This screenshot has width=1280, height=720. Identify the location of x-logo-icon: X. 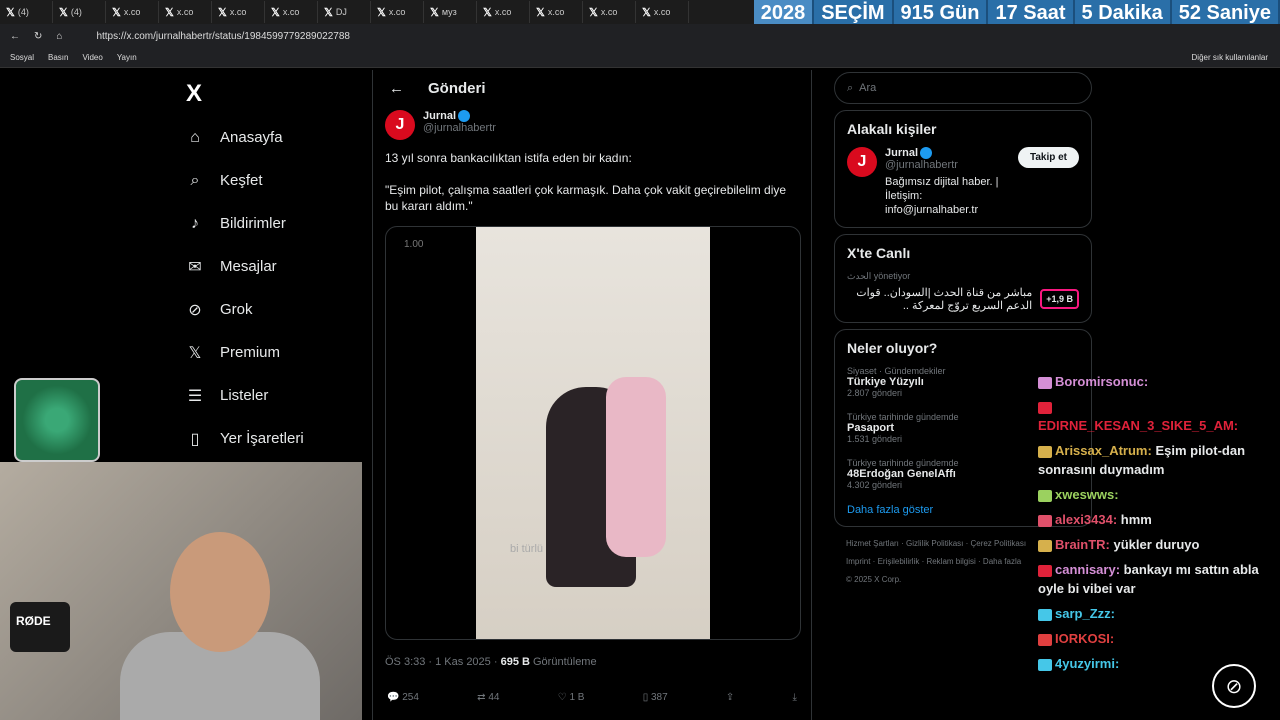
(275, 94).